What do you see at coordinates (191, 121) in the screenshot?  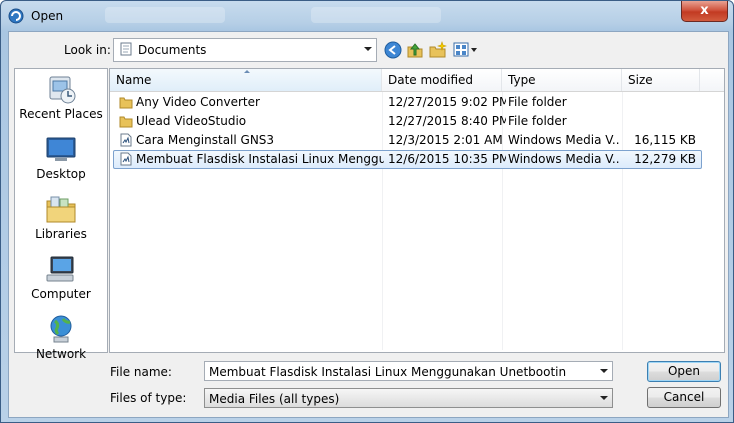 I see `file-name: Ulead VideoStudio` at bounding box center [191, 121].